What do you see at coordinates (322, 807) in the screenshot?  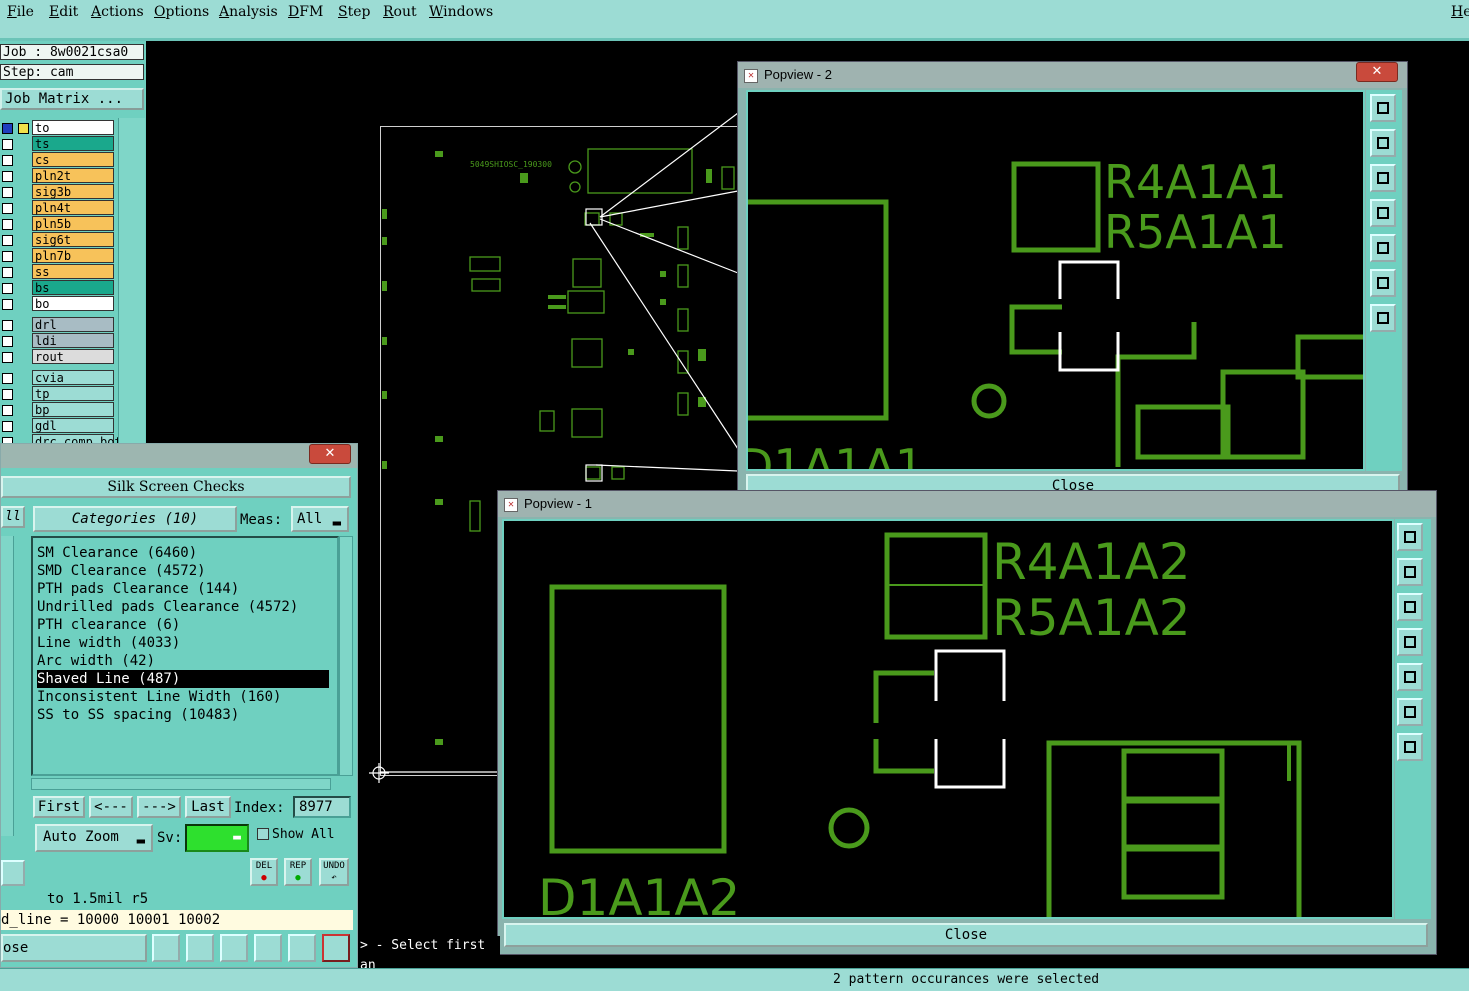 I see `index-input: 8977` at bounding box center [322, 807].